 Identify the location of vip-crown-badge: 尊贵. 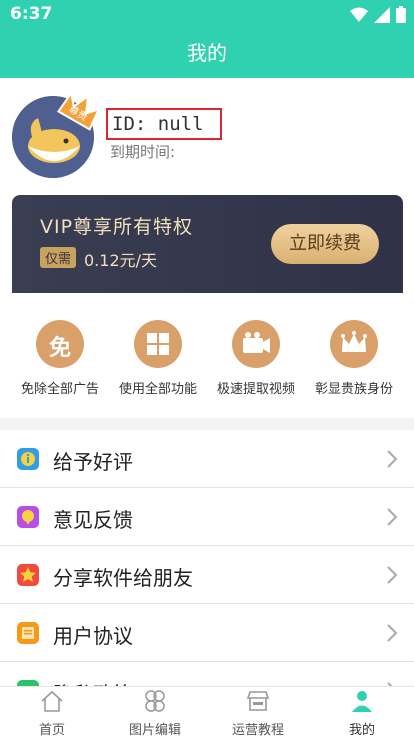
(78, 110).